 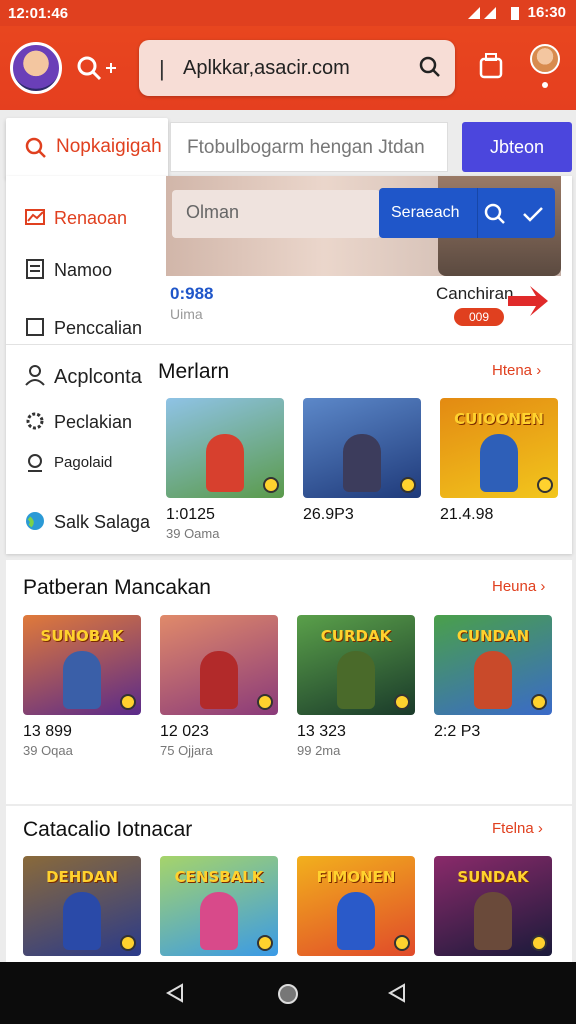 I want to click on see-more-link: Ftelna ›, so click(x=517, y=828).